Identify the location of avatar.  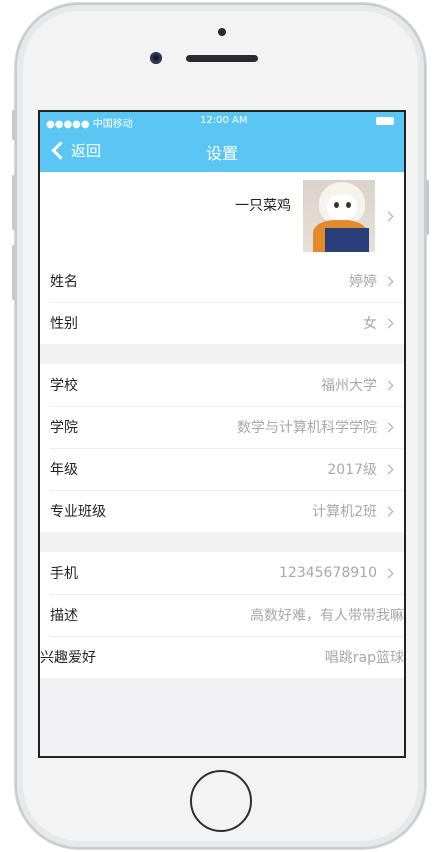
(339, 216).